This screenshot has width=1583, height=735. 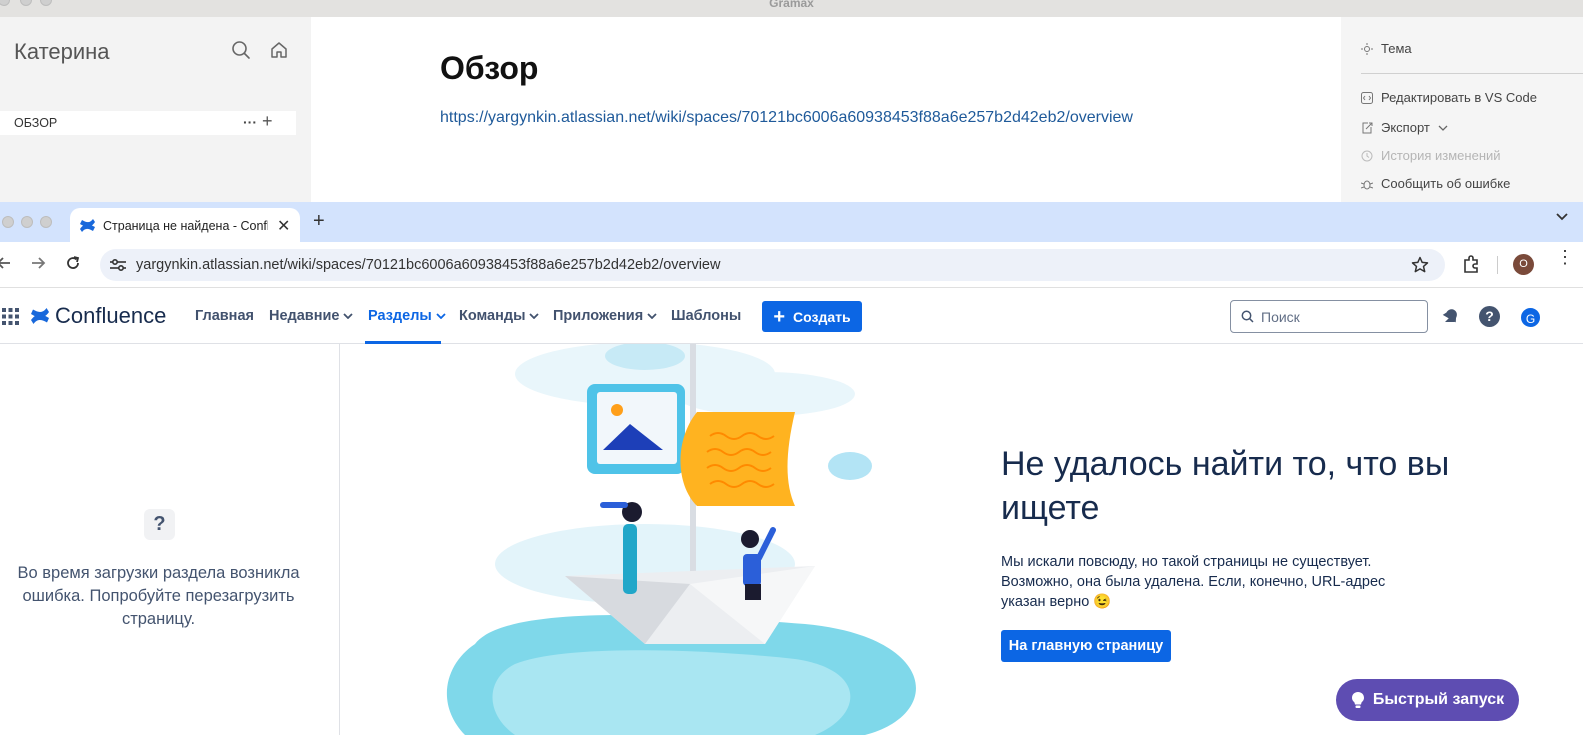 What do you see at coordinates (10, 316) in the screenshot?
I see `app-switcher-icon` at bounding box center [10, 316].